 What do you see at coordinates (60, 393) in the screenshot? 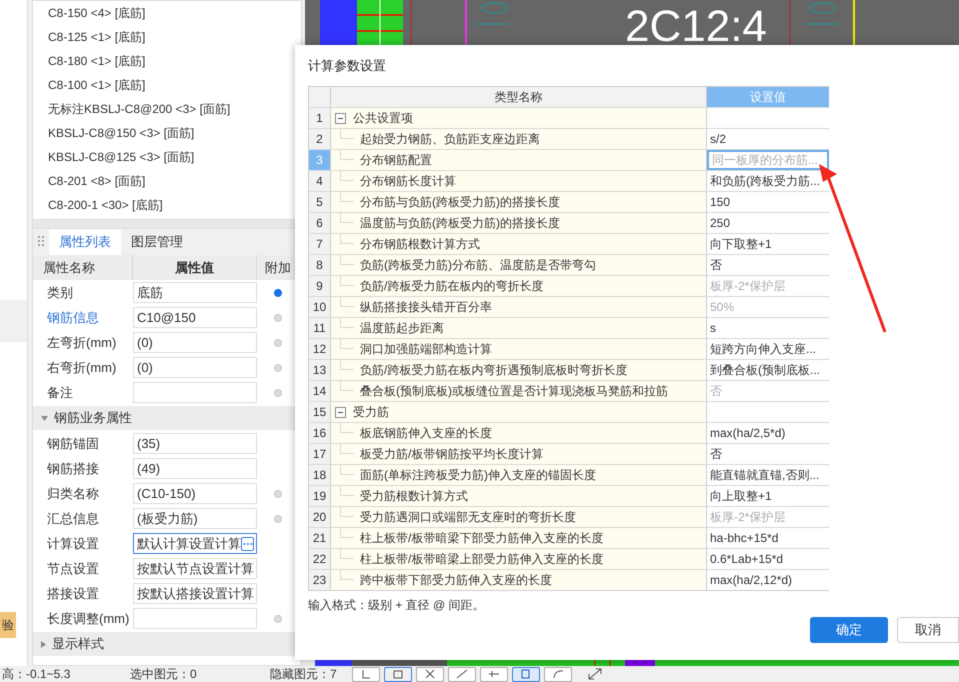
I see `property-name: 备注` at bounding box center [60, 393].